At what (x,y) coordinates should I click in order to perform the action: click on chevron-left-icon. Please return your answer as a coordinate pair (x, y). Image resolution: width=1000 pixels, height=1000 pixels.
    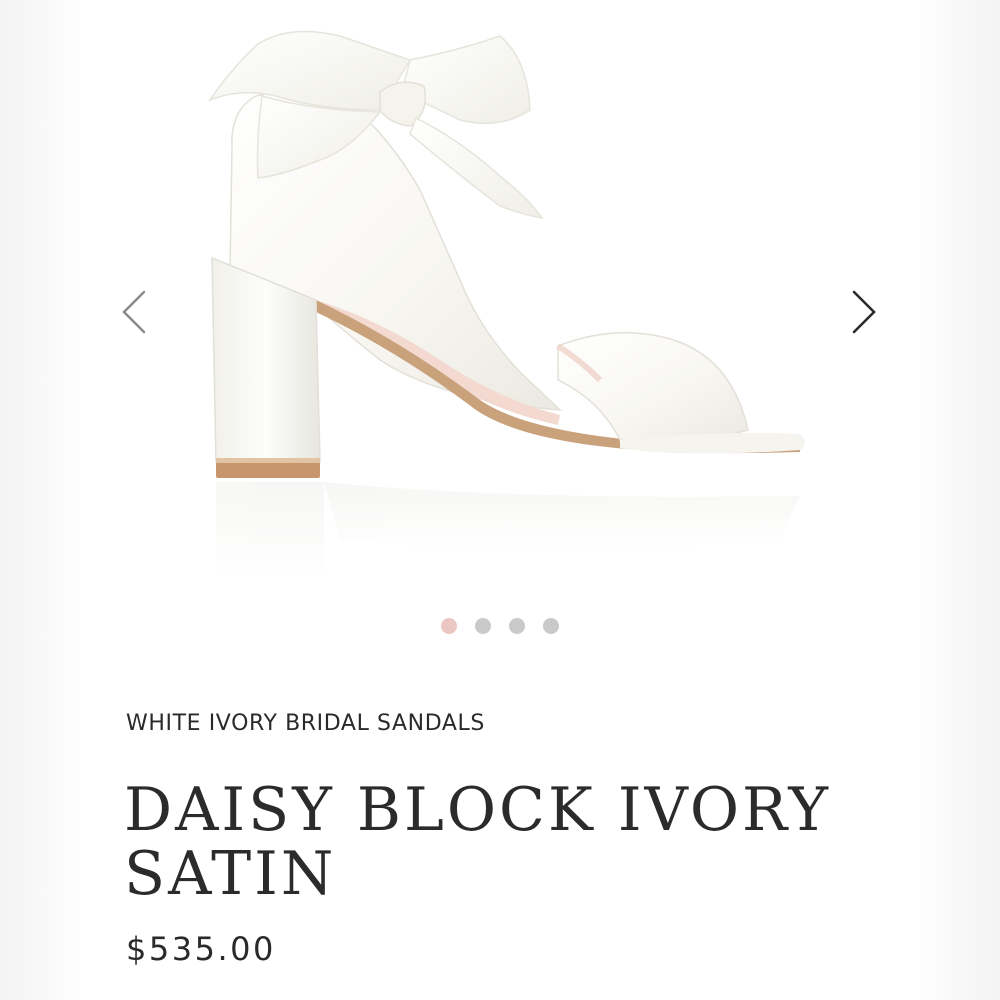
    Looking at the image, I should click on (134, 312).